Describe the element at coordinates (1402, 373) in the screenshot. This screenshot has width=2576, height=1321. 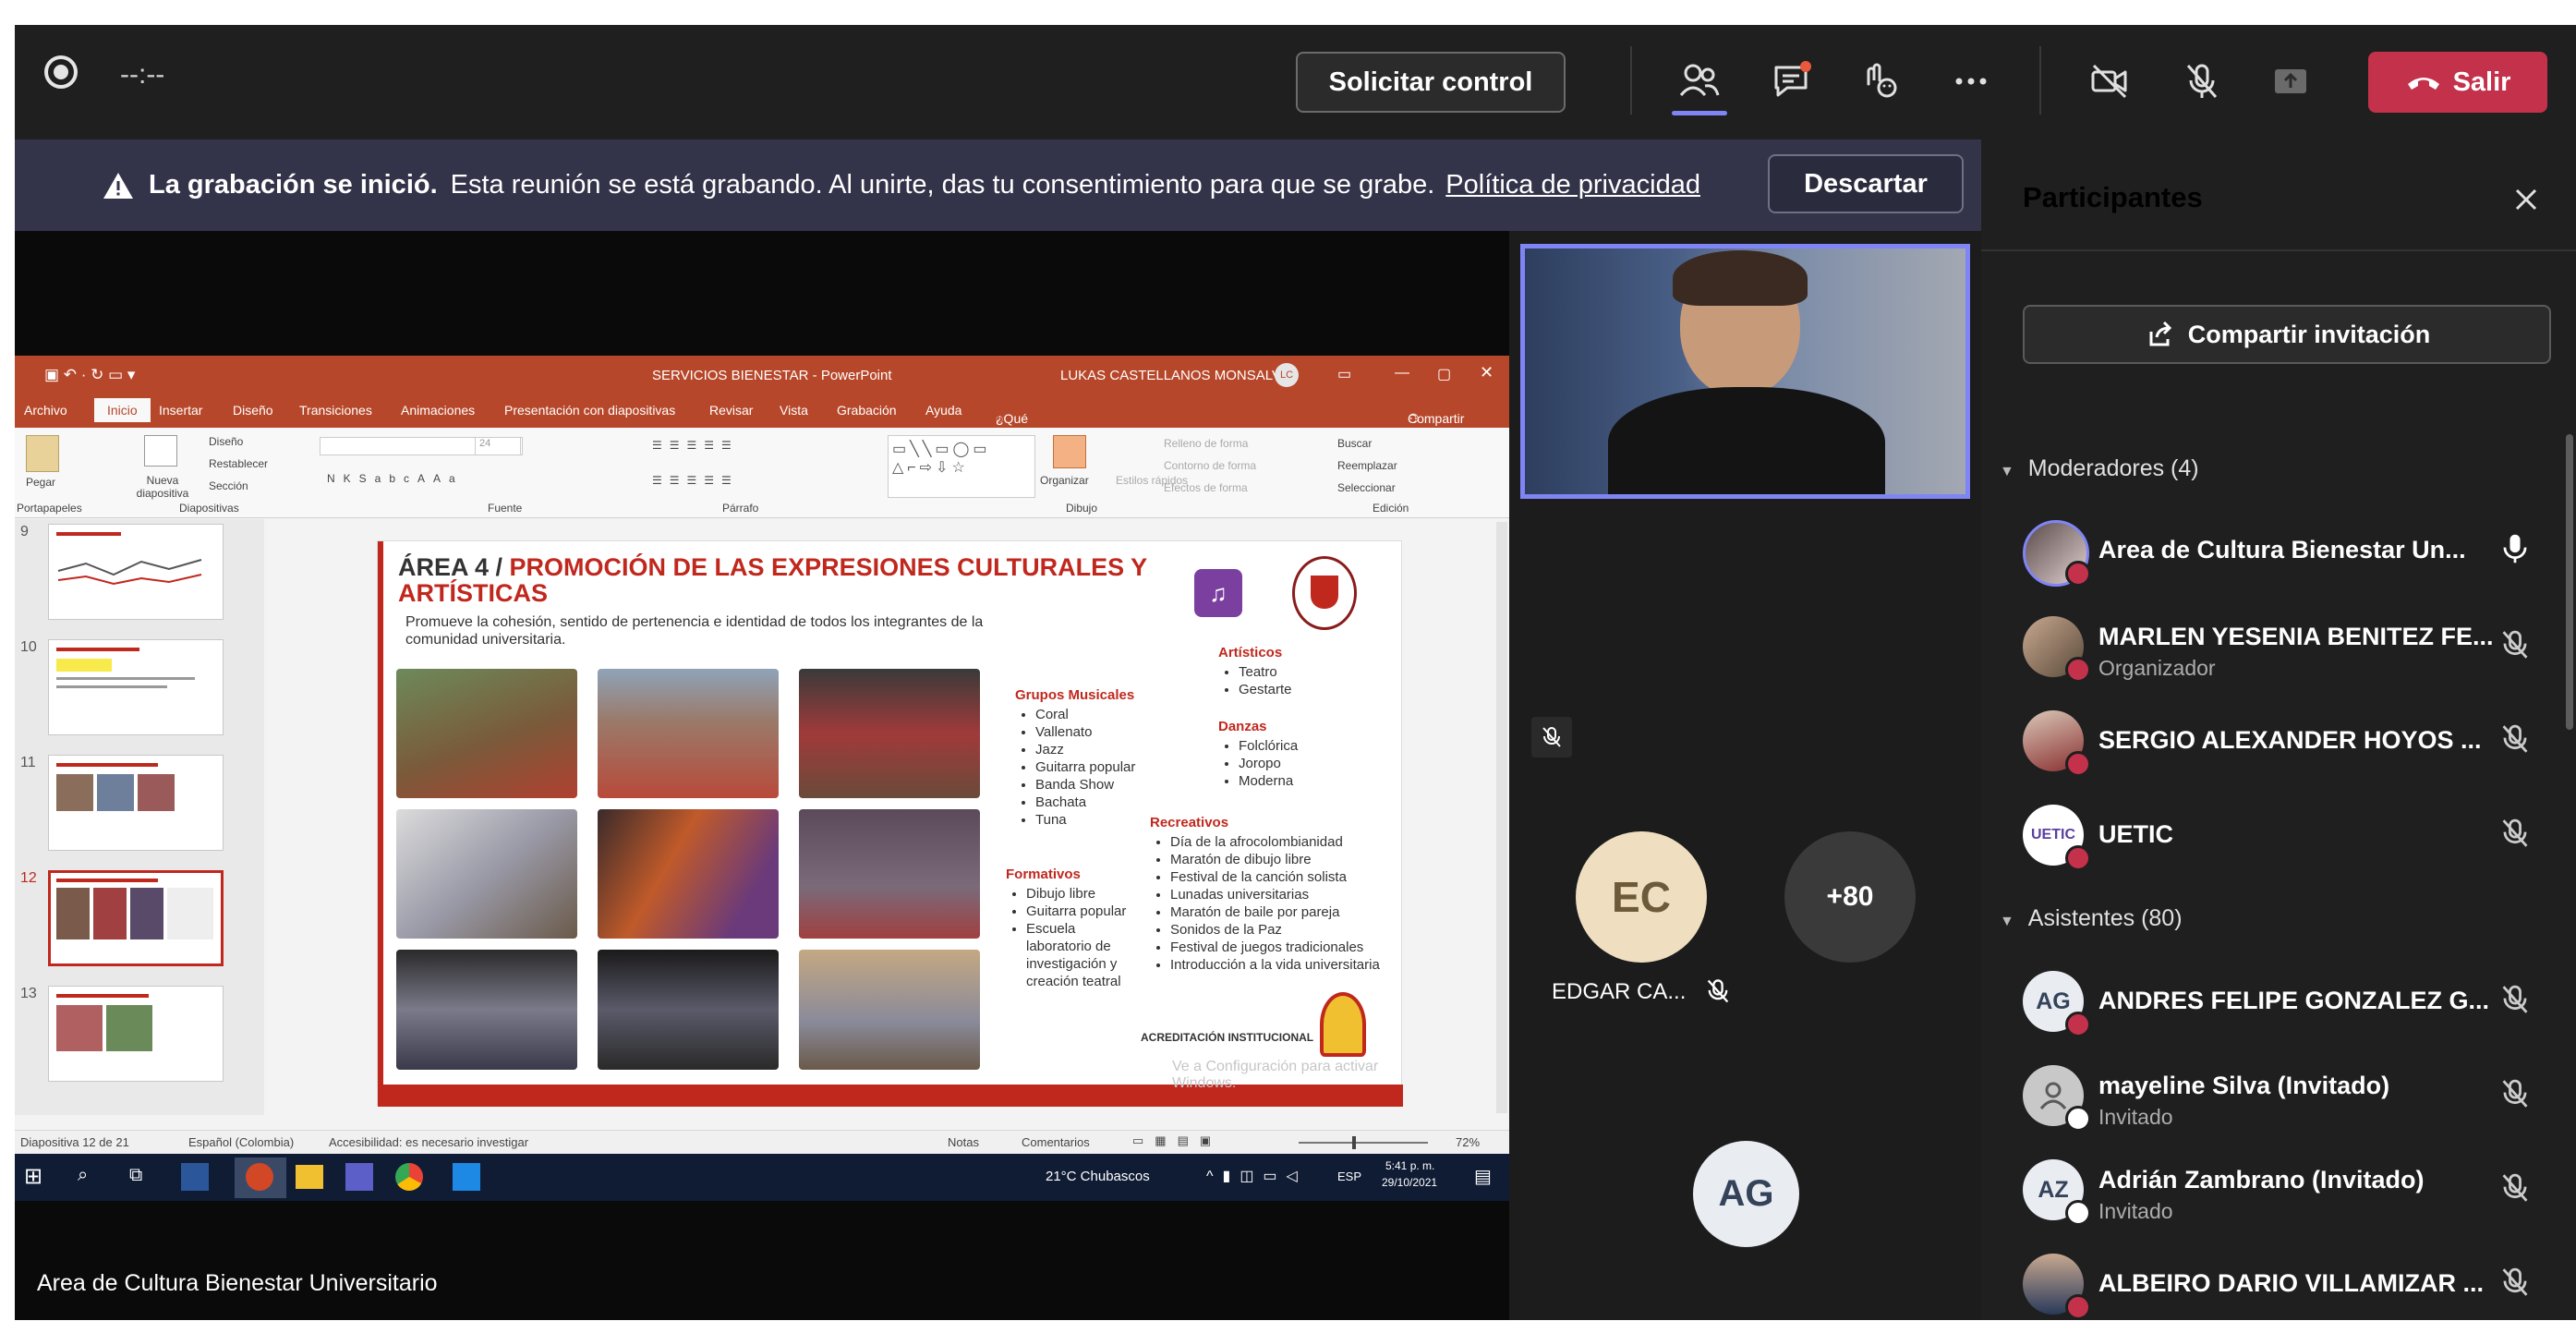
I see `minimize-icon: —` at that location.